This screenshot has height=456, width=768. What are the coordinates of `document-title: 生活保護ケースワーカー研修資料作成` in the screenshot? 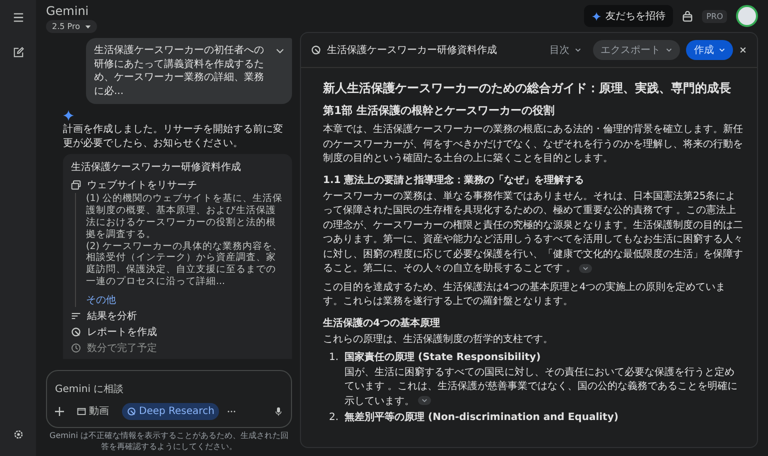 It's located at (412, 50).